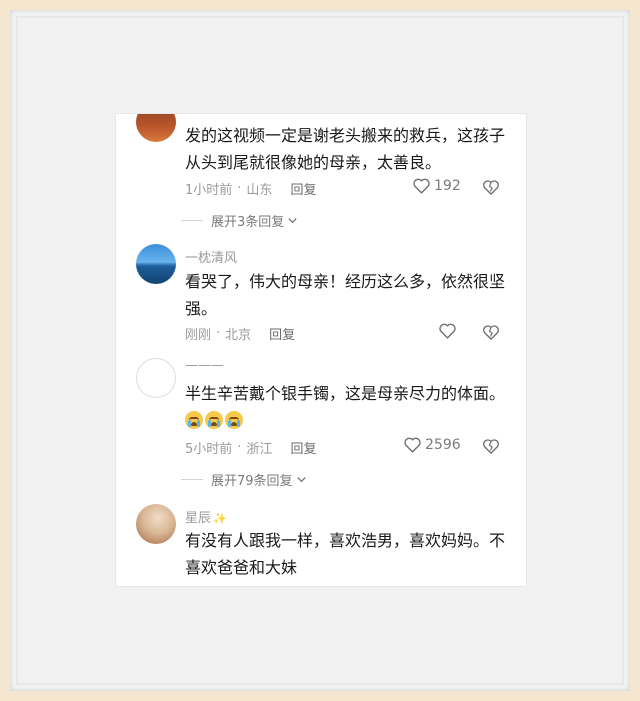 This screenshot has height=701, width=640. Describe the element at coordinates (443, 444) in the screenshot. I see `like-count: 2596` at that location.